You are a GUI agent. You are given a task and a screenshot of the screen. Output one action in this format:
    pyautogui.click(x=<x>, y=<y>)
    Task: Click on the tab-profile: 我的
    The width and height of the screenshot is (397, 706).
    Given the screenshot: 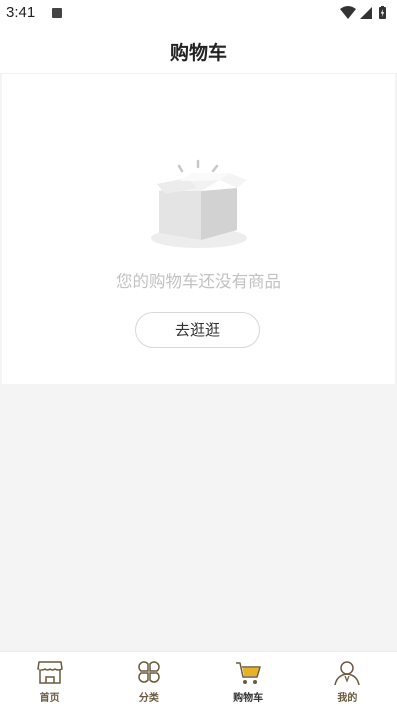 What is the action you would take?
    pyautogui.click(x=347, y=679)
    